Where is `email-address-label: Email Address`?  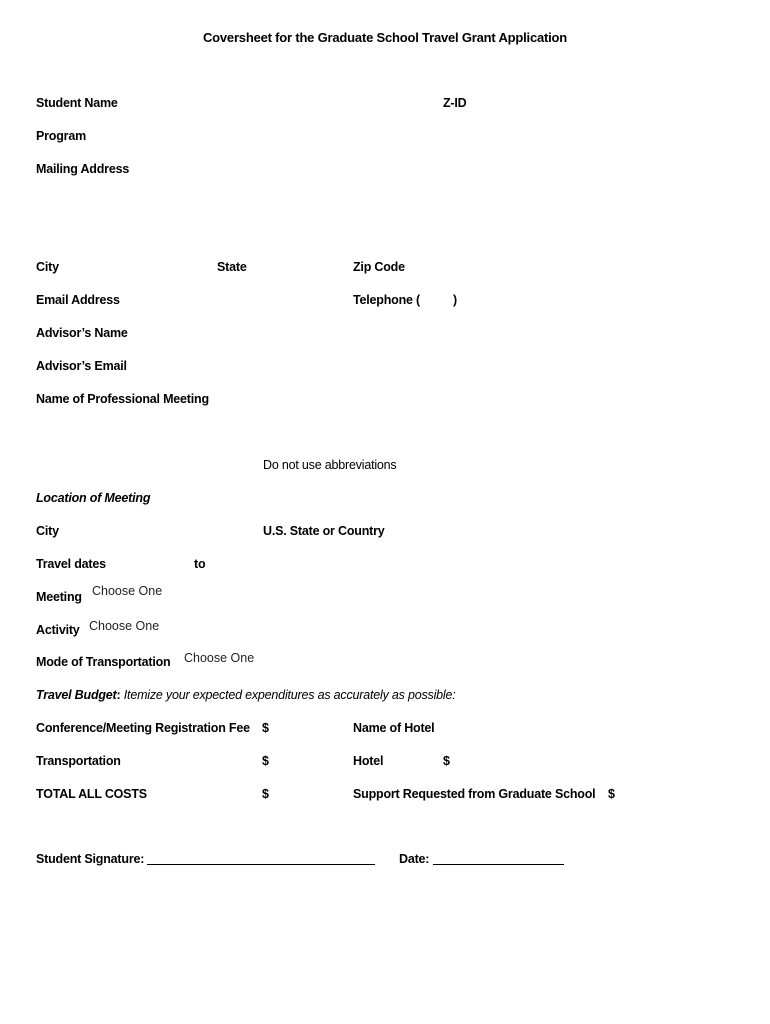 email-address-label: Email Address is located at coordinates (78, 300).